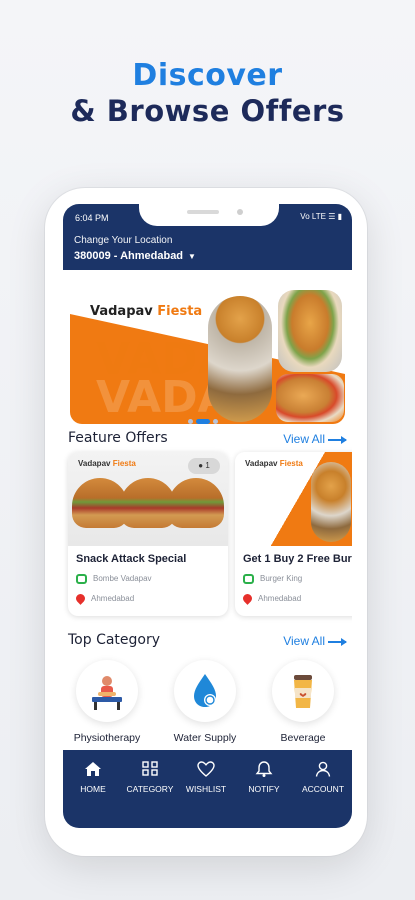 This screenshot has width=415, height=900. What do you see at coordinates (196, 503) in the screenshot?
I see `burger-image` at bounding box center [196, 503].